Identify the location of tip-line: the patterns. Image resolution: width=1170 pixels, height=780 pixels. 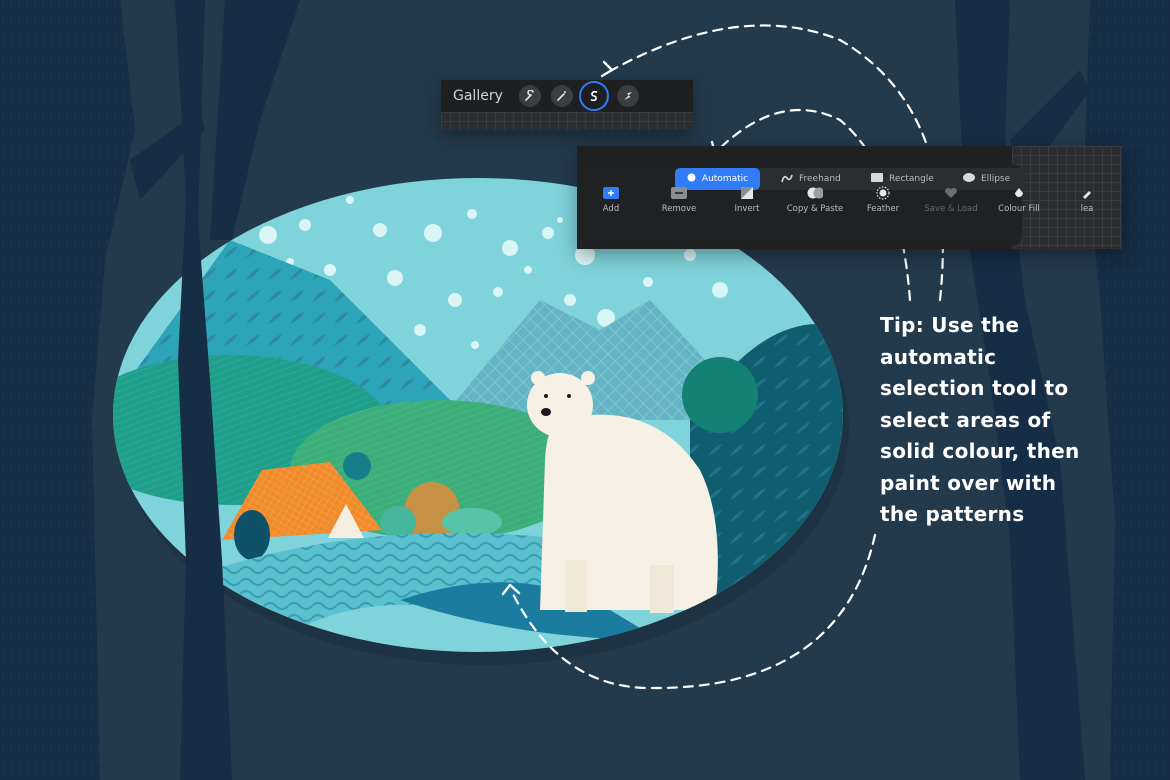
(952, 514).